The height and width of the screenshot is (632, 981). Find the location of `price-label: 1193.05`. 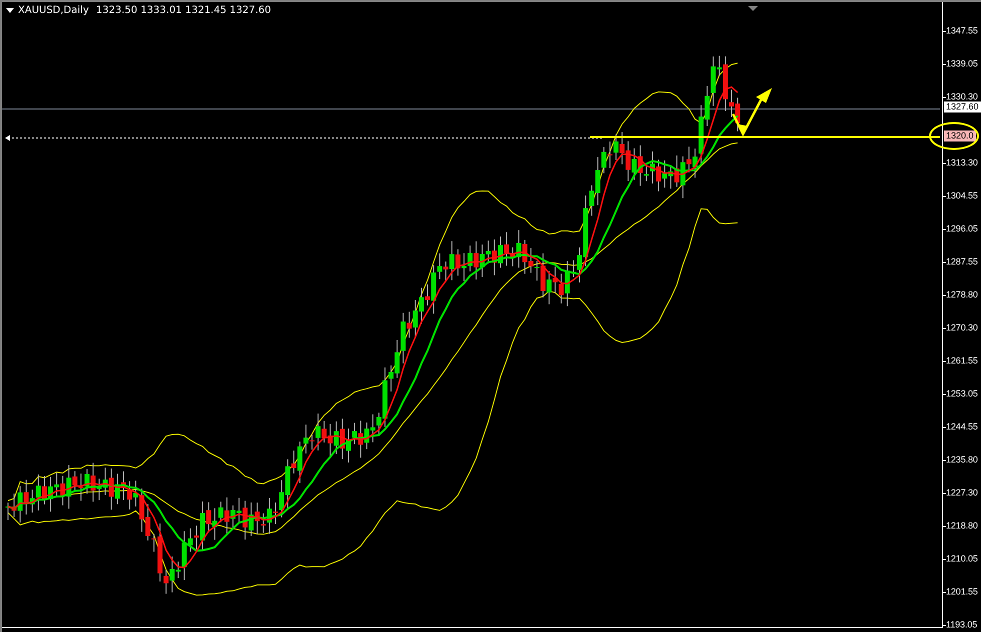

price-label: 1193.05 is located at coordinates (962, 625).